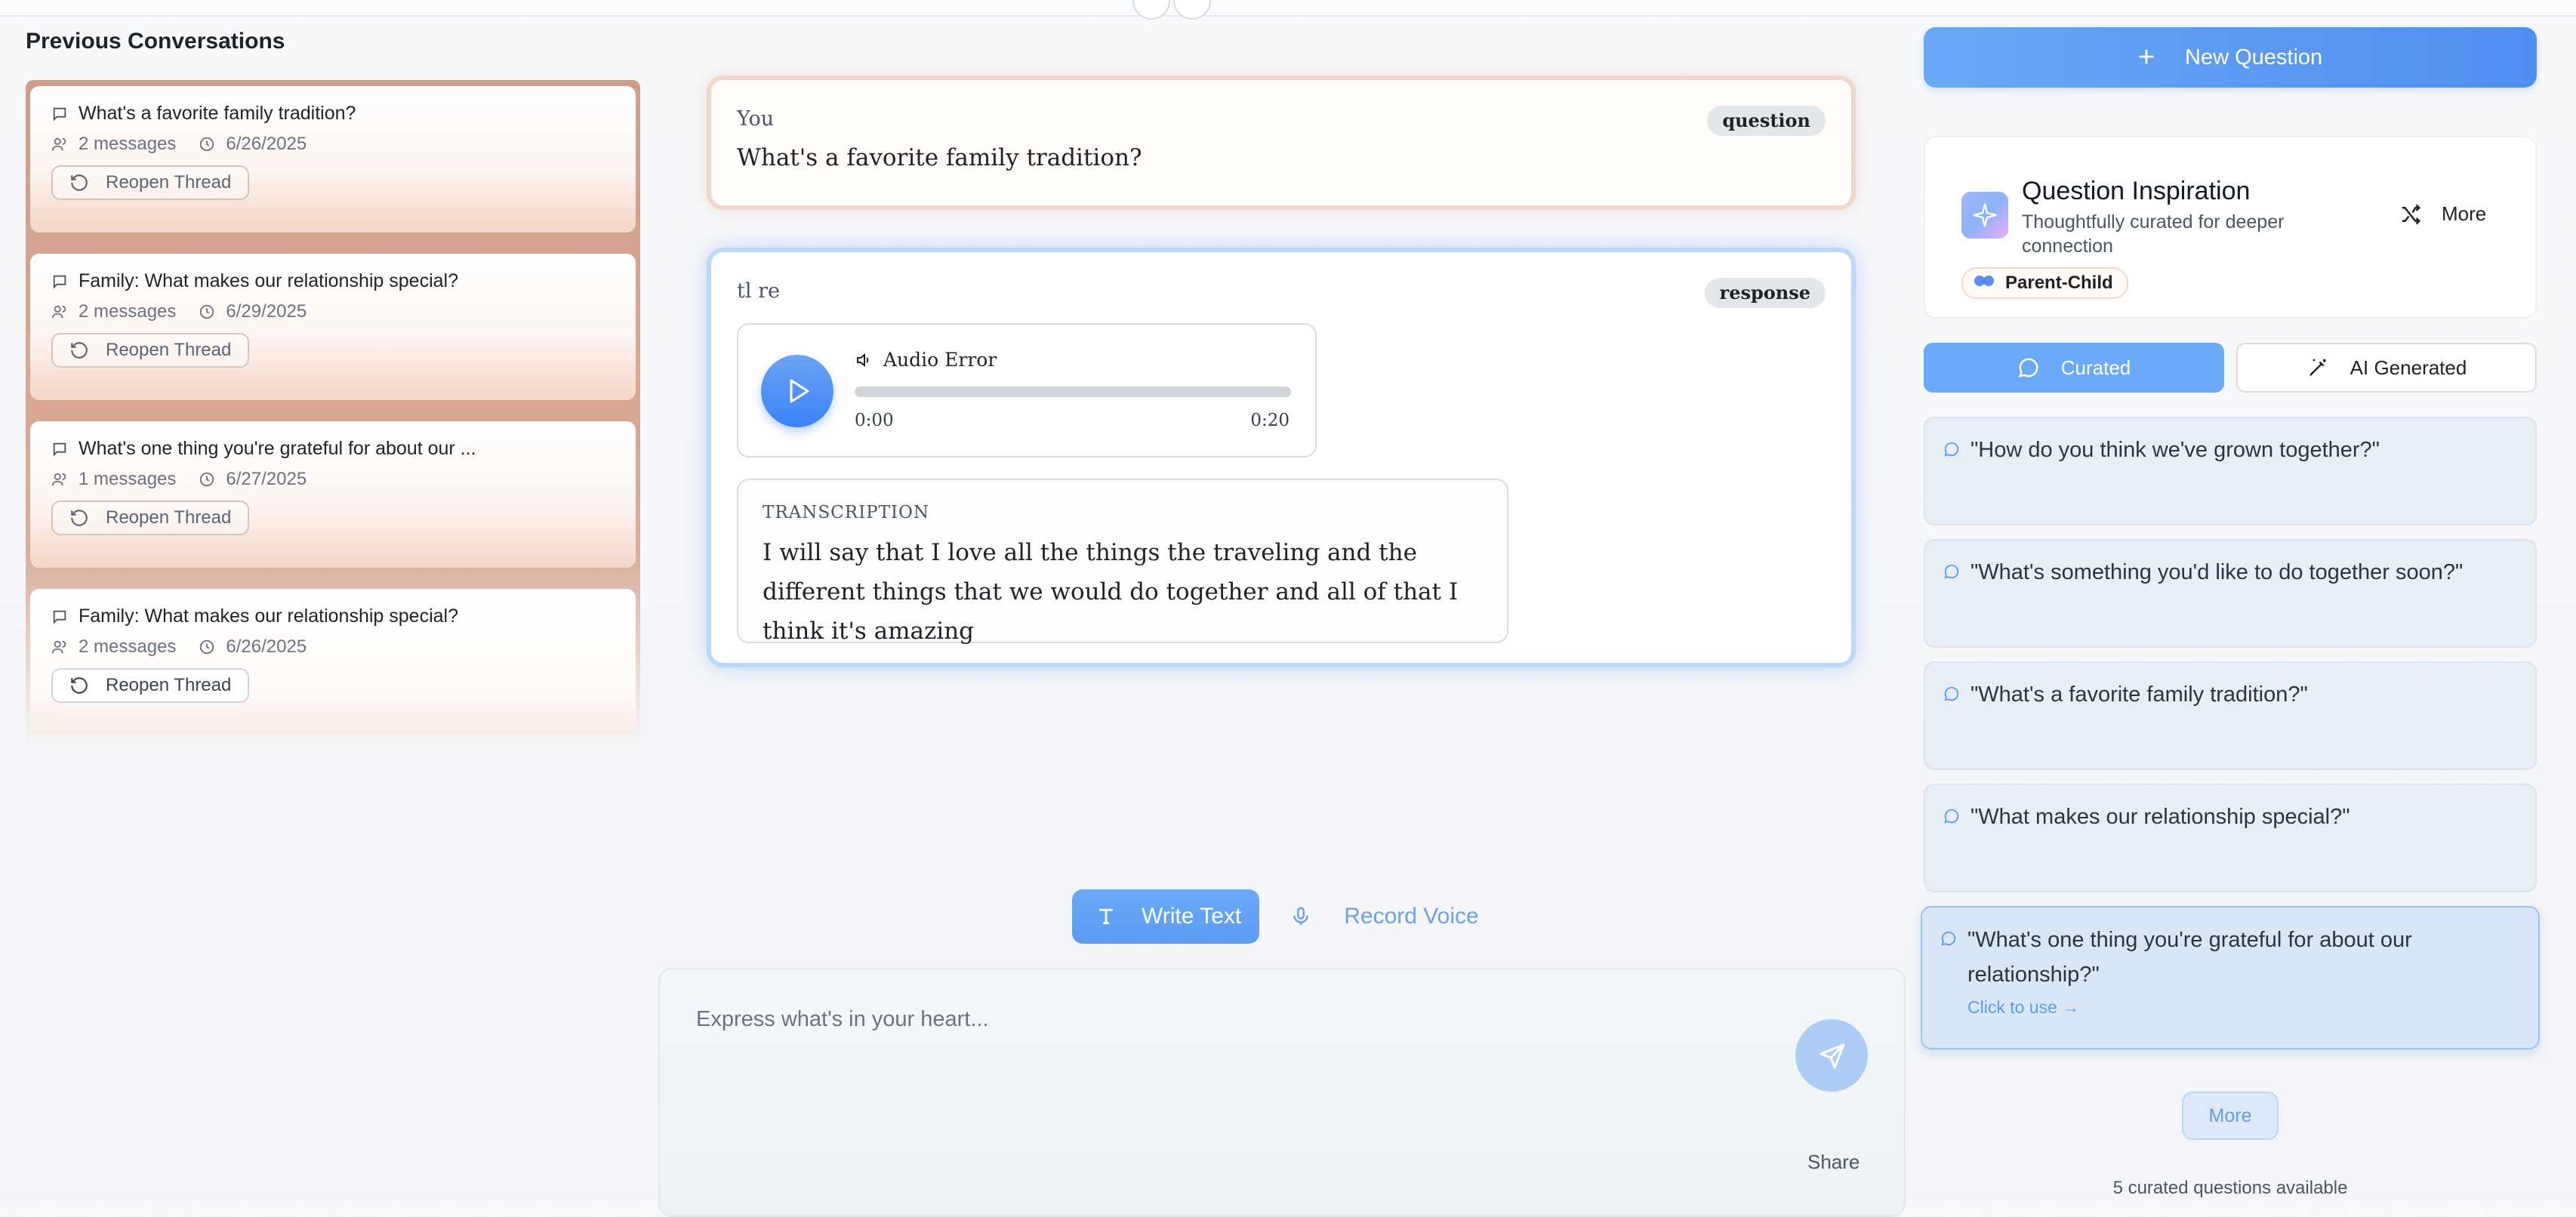  What do you see at coordinates (1765, 293) in the screenshot?
I see `response-tag: response` at bounding box center [1765, 293].